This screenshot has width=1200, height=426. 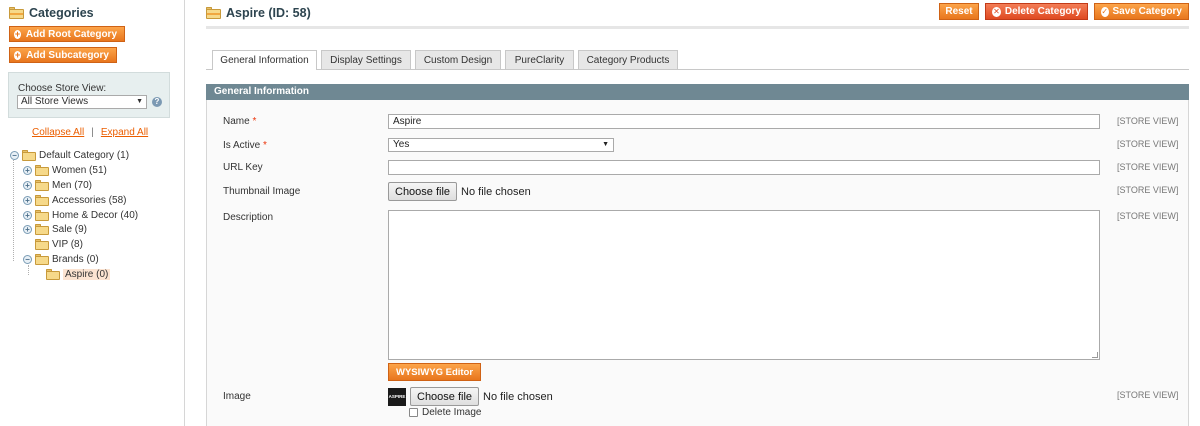 I want to click on reset-button: Reset, so click(x=959, y=11).